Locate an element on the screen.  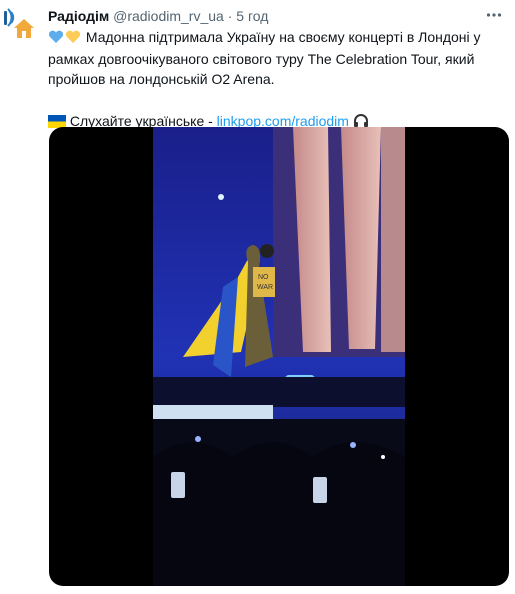
radiodim-logo-icon is located at coordinates (21, 23).